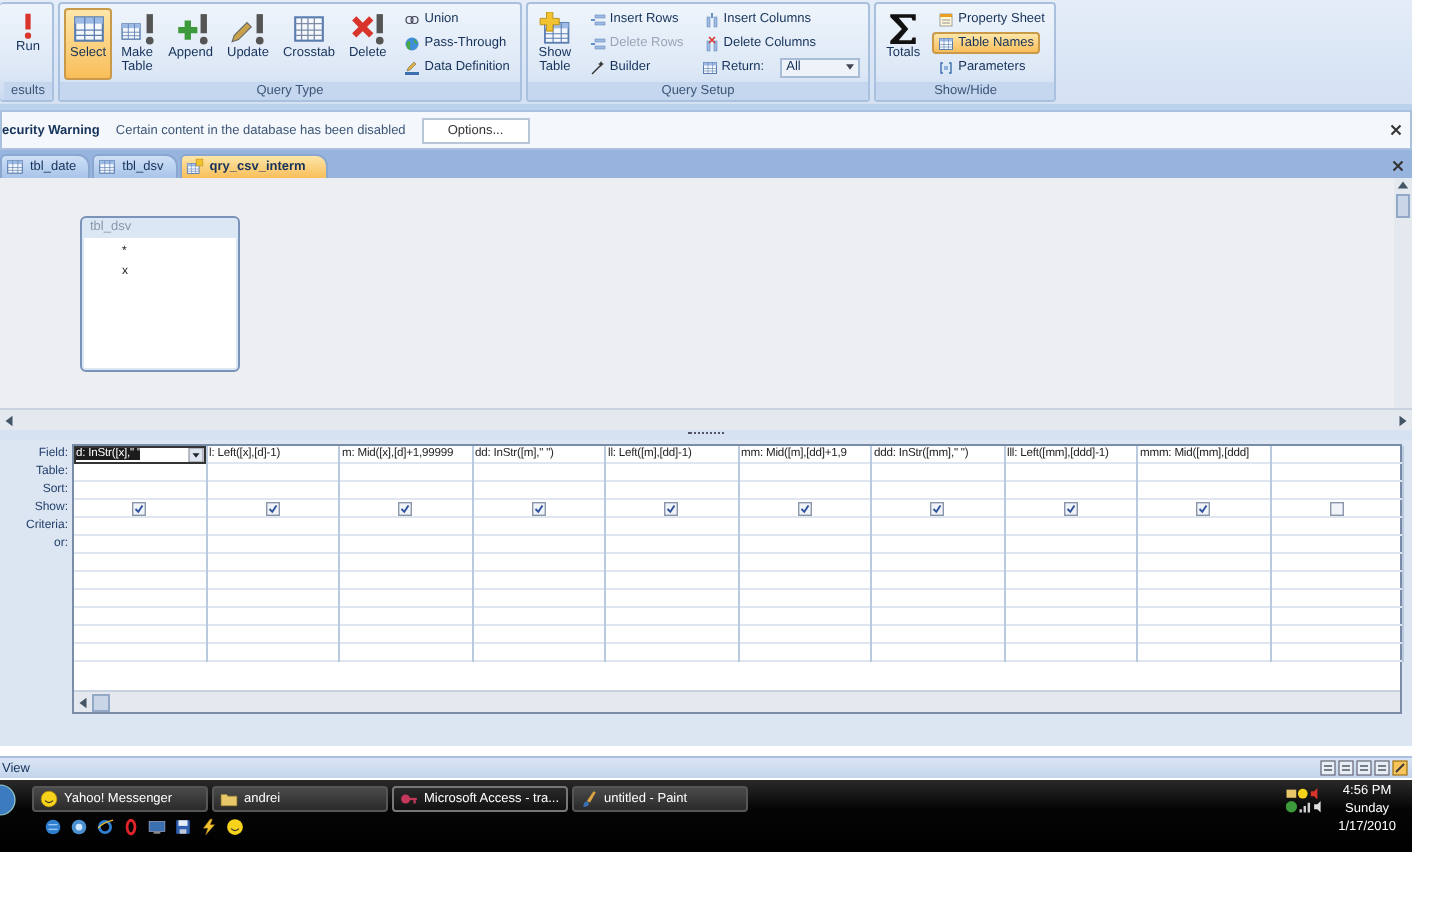 The image size is (1456, 910). Describe the element at coordinates (589, 799) in the screenshot. I see `brush-icon` at that location.